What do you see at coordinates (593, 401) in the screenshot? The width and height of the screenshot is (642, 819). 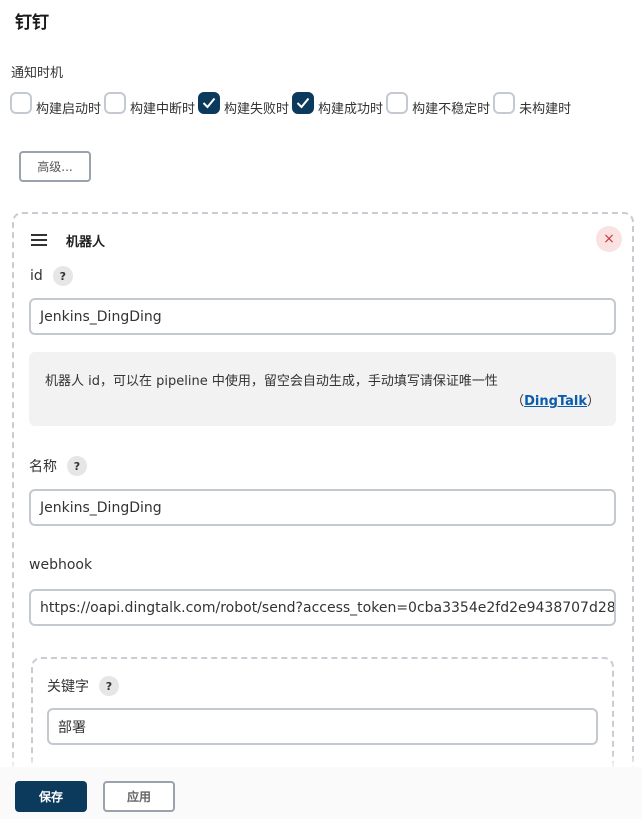 I see `help-link-suffix: ）` at bounding box center [593, 401].